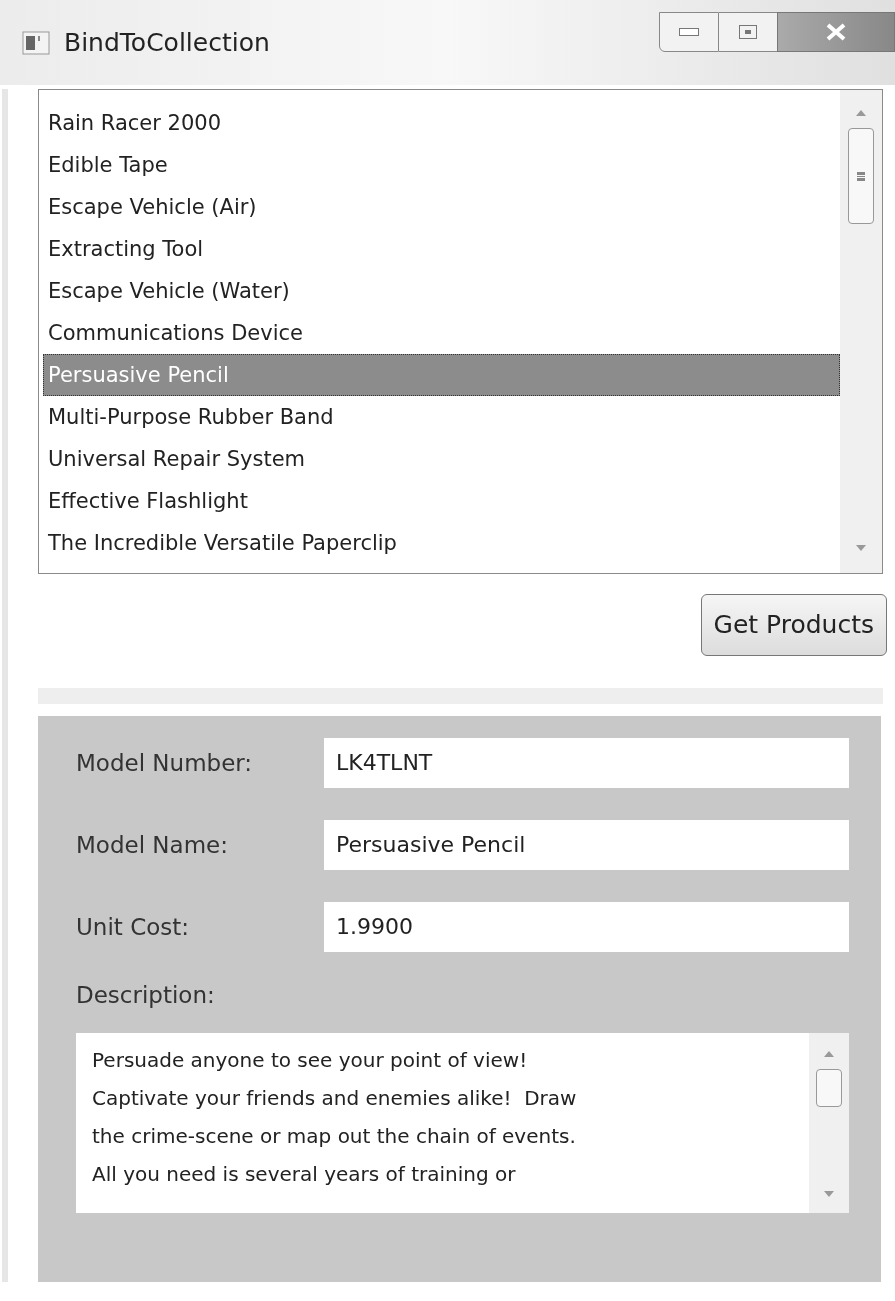 The width and height of the screenshot is (895, 1301). Describe the element at coordinates (441, 333) in the screenshot. I see `list-item: Communications Device` at that location.